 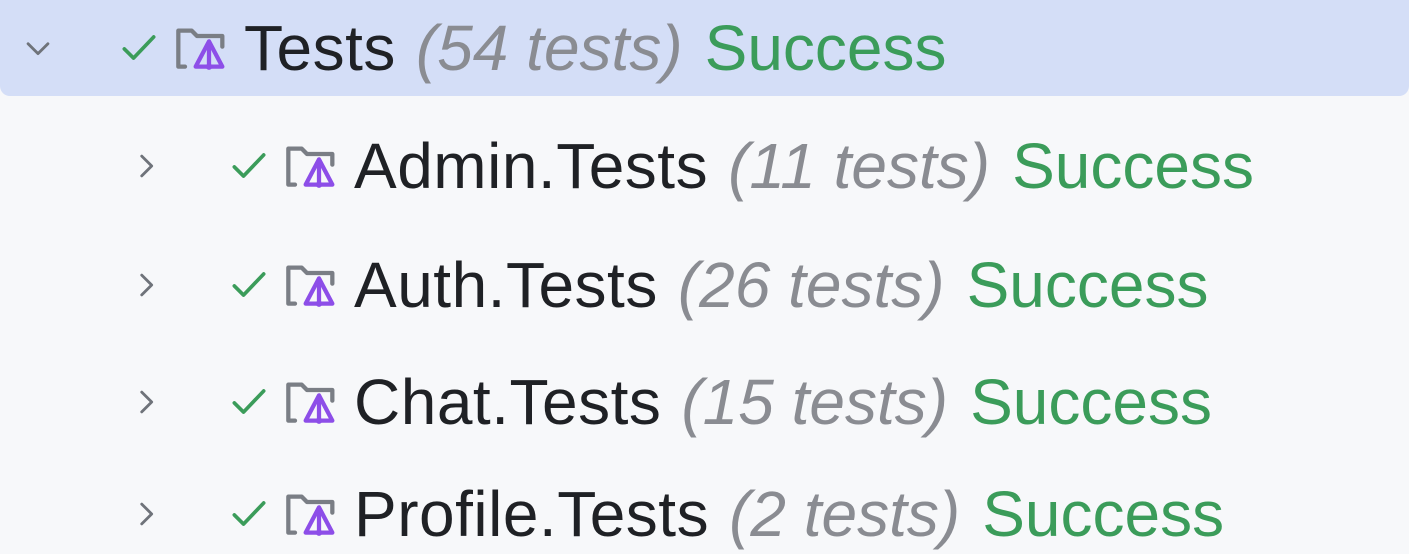 What do you see at coordinates (811, 285) in the screenshot?
I see `test-count: (26 tests)` at bounding box center [811, 285].